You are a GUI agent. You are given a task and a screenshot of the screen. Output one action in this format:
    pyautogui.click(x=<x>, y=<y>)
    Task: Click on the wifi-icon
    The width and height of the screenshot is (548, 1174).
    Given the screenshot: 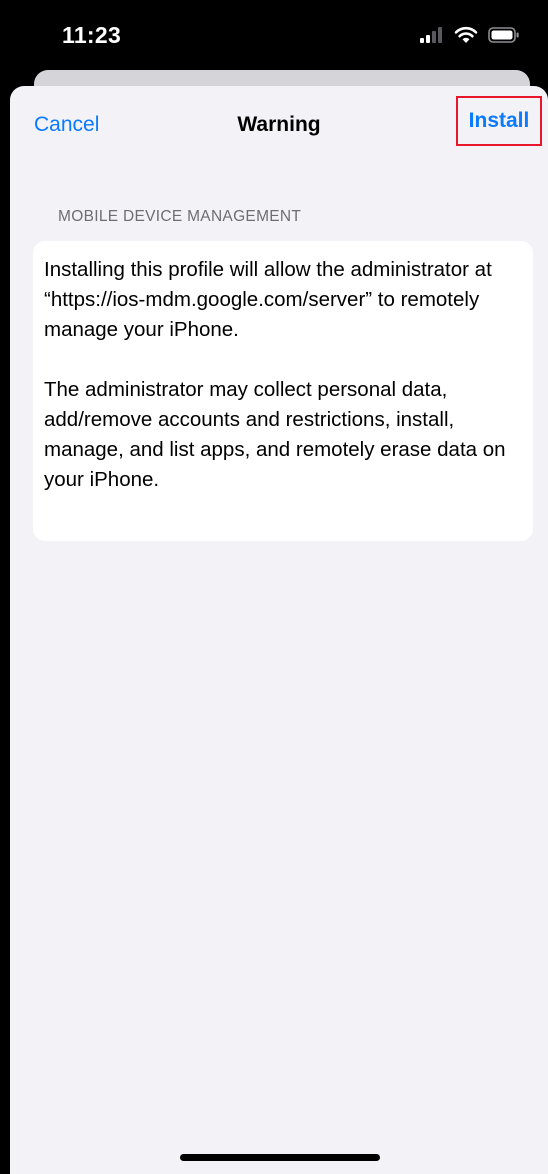 What is the action you would take?
    pyautogui.click(x=466, y=35)
    